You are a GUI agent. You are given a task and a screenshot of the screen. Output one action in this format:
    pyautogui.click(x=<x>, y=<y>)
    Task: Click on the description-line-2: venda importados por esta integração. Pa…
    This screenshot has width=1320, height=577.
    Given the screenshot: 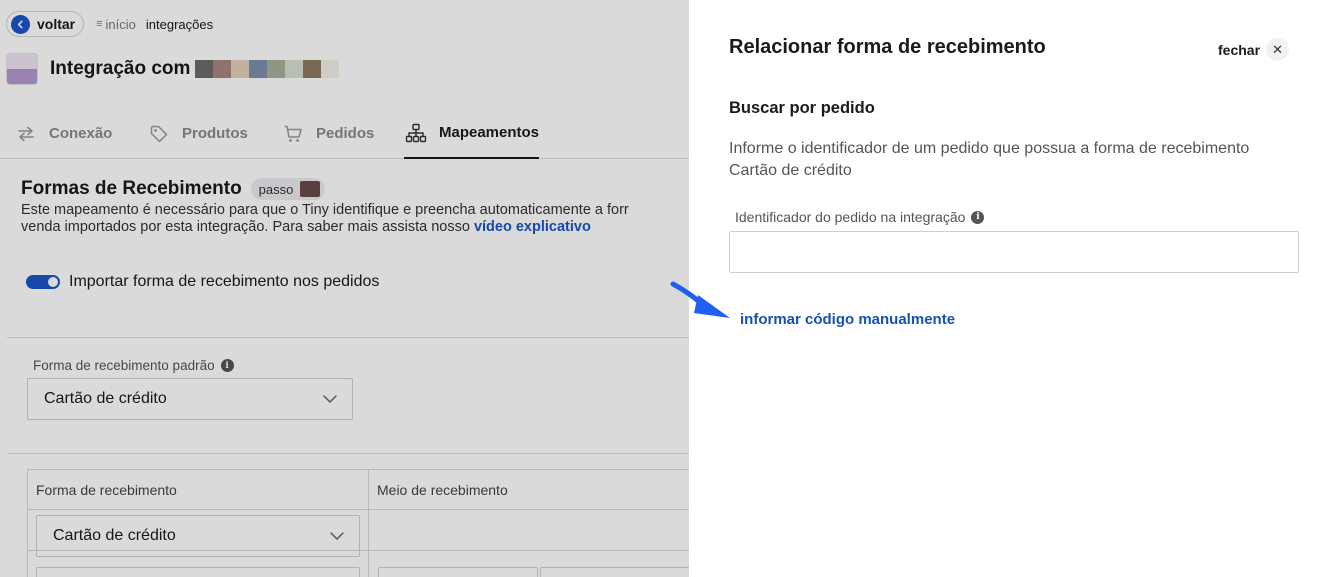 What is the action you would take?
    pyautogui.click(x=355, y=227)
    